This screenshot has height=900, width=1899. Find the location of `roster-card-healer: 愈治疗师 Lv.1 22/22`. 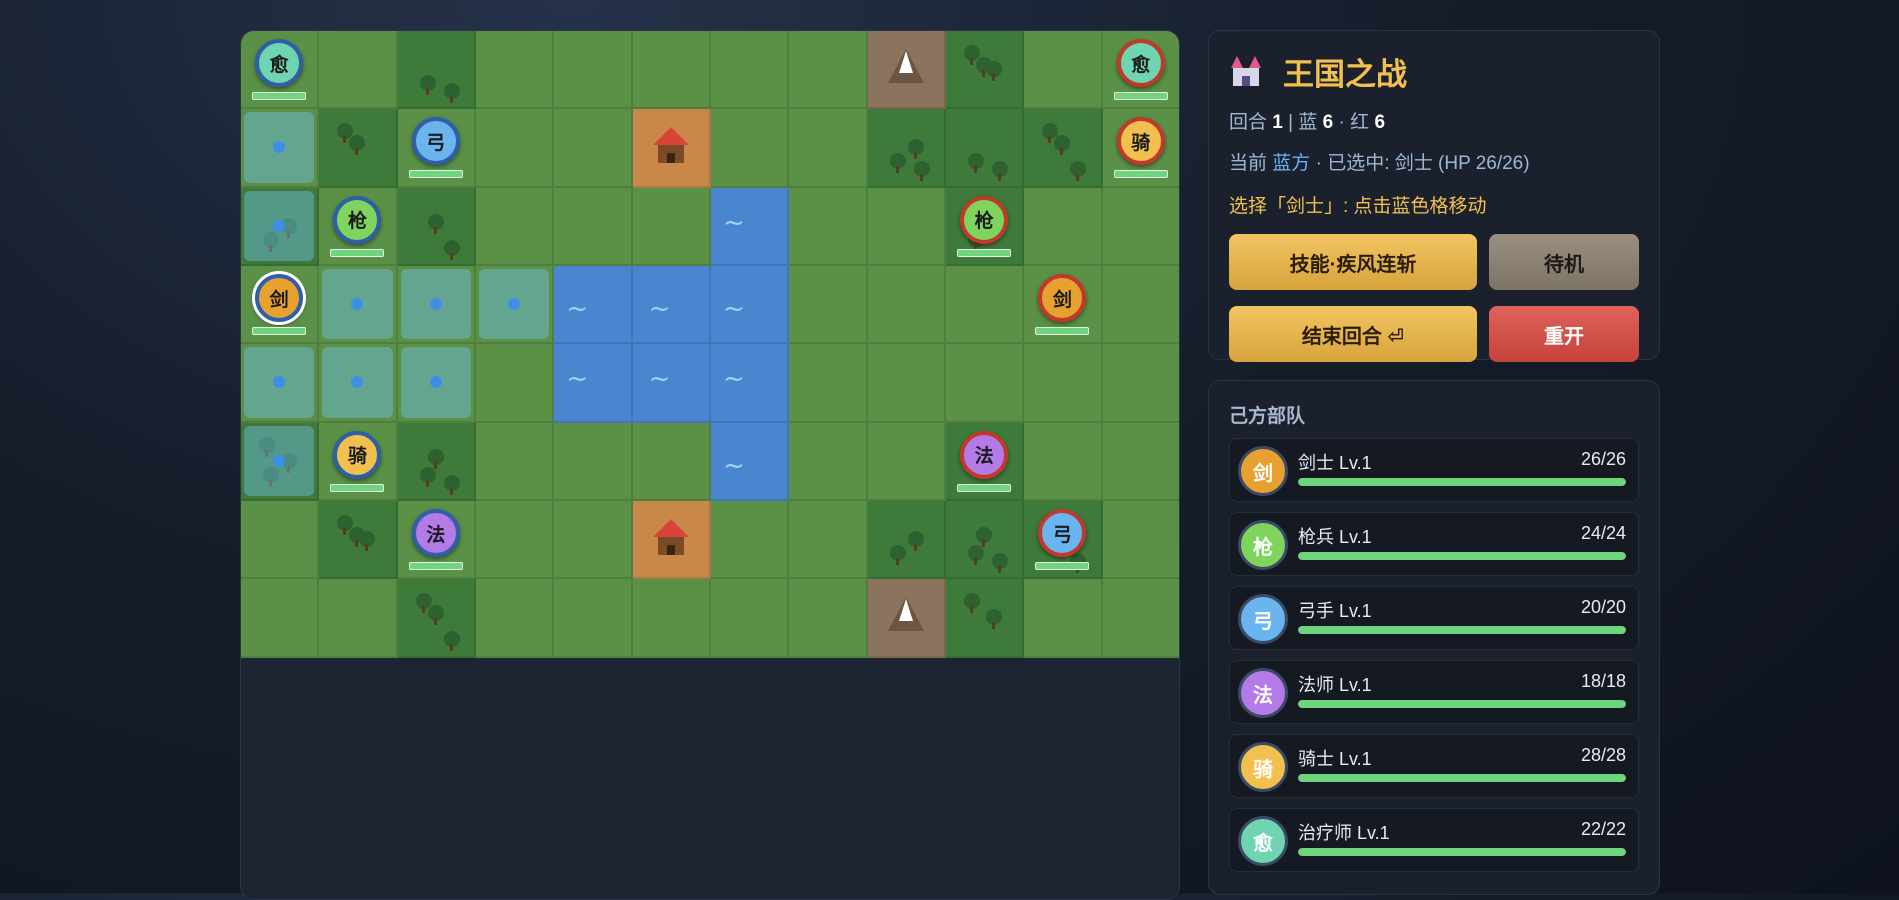

roster-card-healer: 愈治疗师 Lv.1 22/22 is located at coordinates (1434, 840).